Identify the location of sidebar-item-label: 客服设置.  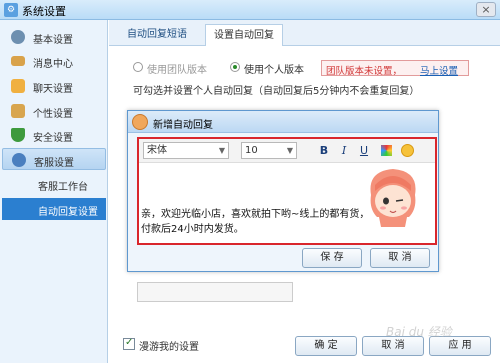
(54, 163).